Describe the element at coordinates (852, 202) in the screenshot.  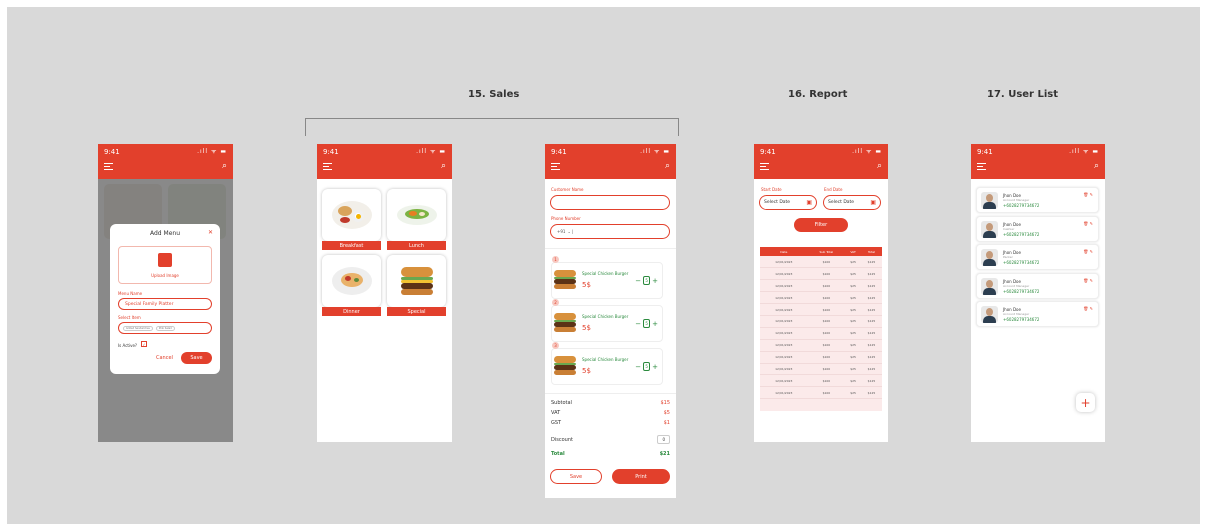
I see `end-date-input: Select Date ▣` at that location.